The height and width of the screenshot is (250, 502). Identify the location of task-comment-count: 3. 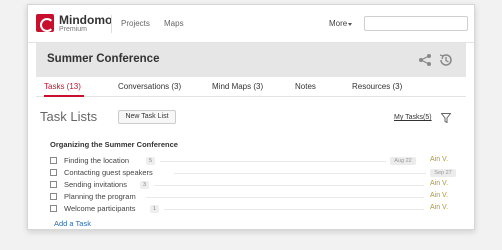
(144, 185).